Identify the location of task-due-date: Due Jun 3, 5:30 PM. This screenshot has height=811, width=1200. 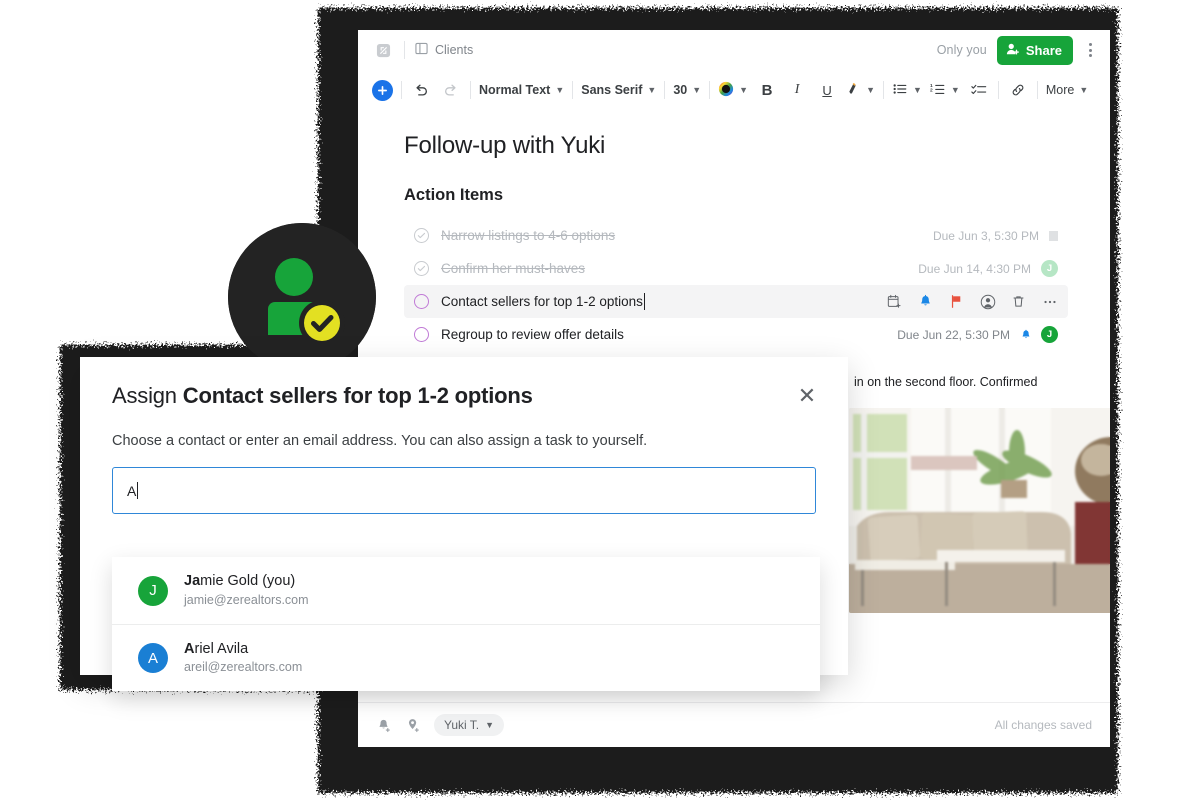
(985, 235).